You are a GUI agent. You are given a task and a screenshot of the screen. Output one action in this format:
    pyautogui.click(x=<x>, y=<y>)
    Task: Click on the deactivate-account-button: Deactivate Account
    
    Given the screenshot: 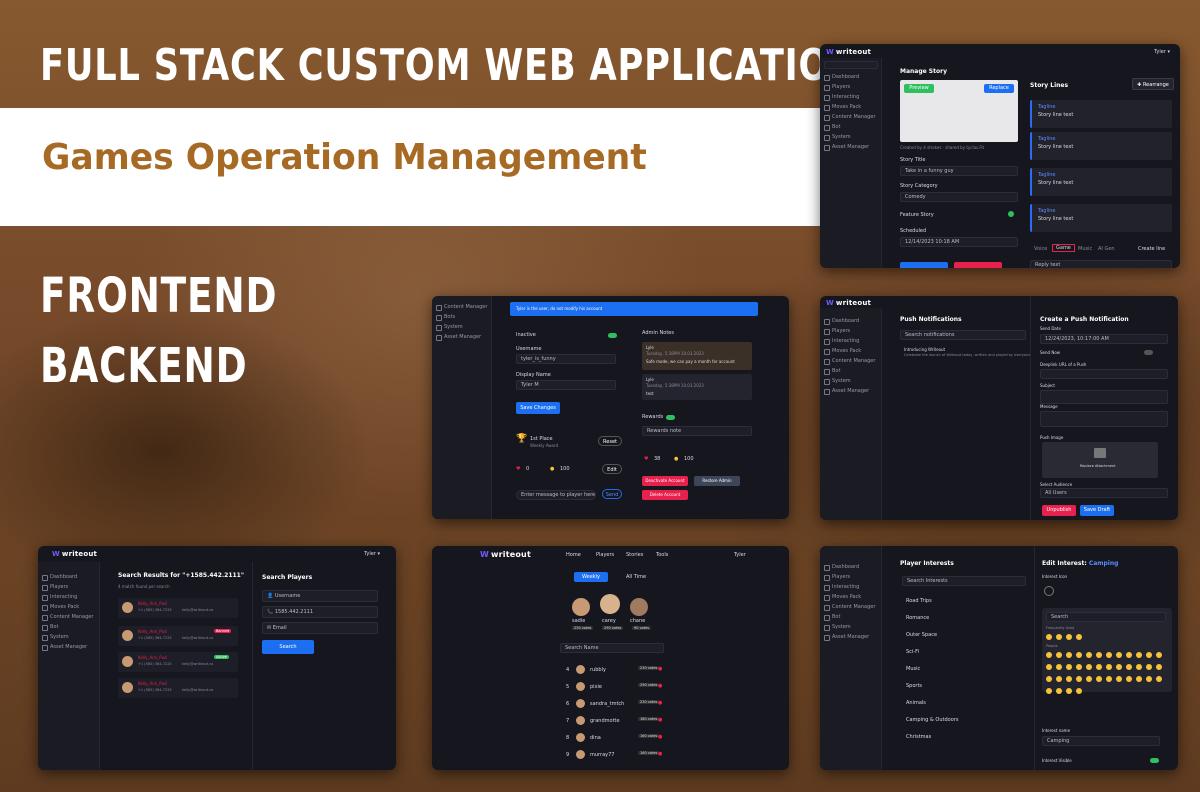 What is the action you would take?
    pyautogui.click(x=665, y=481)
    